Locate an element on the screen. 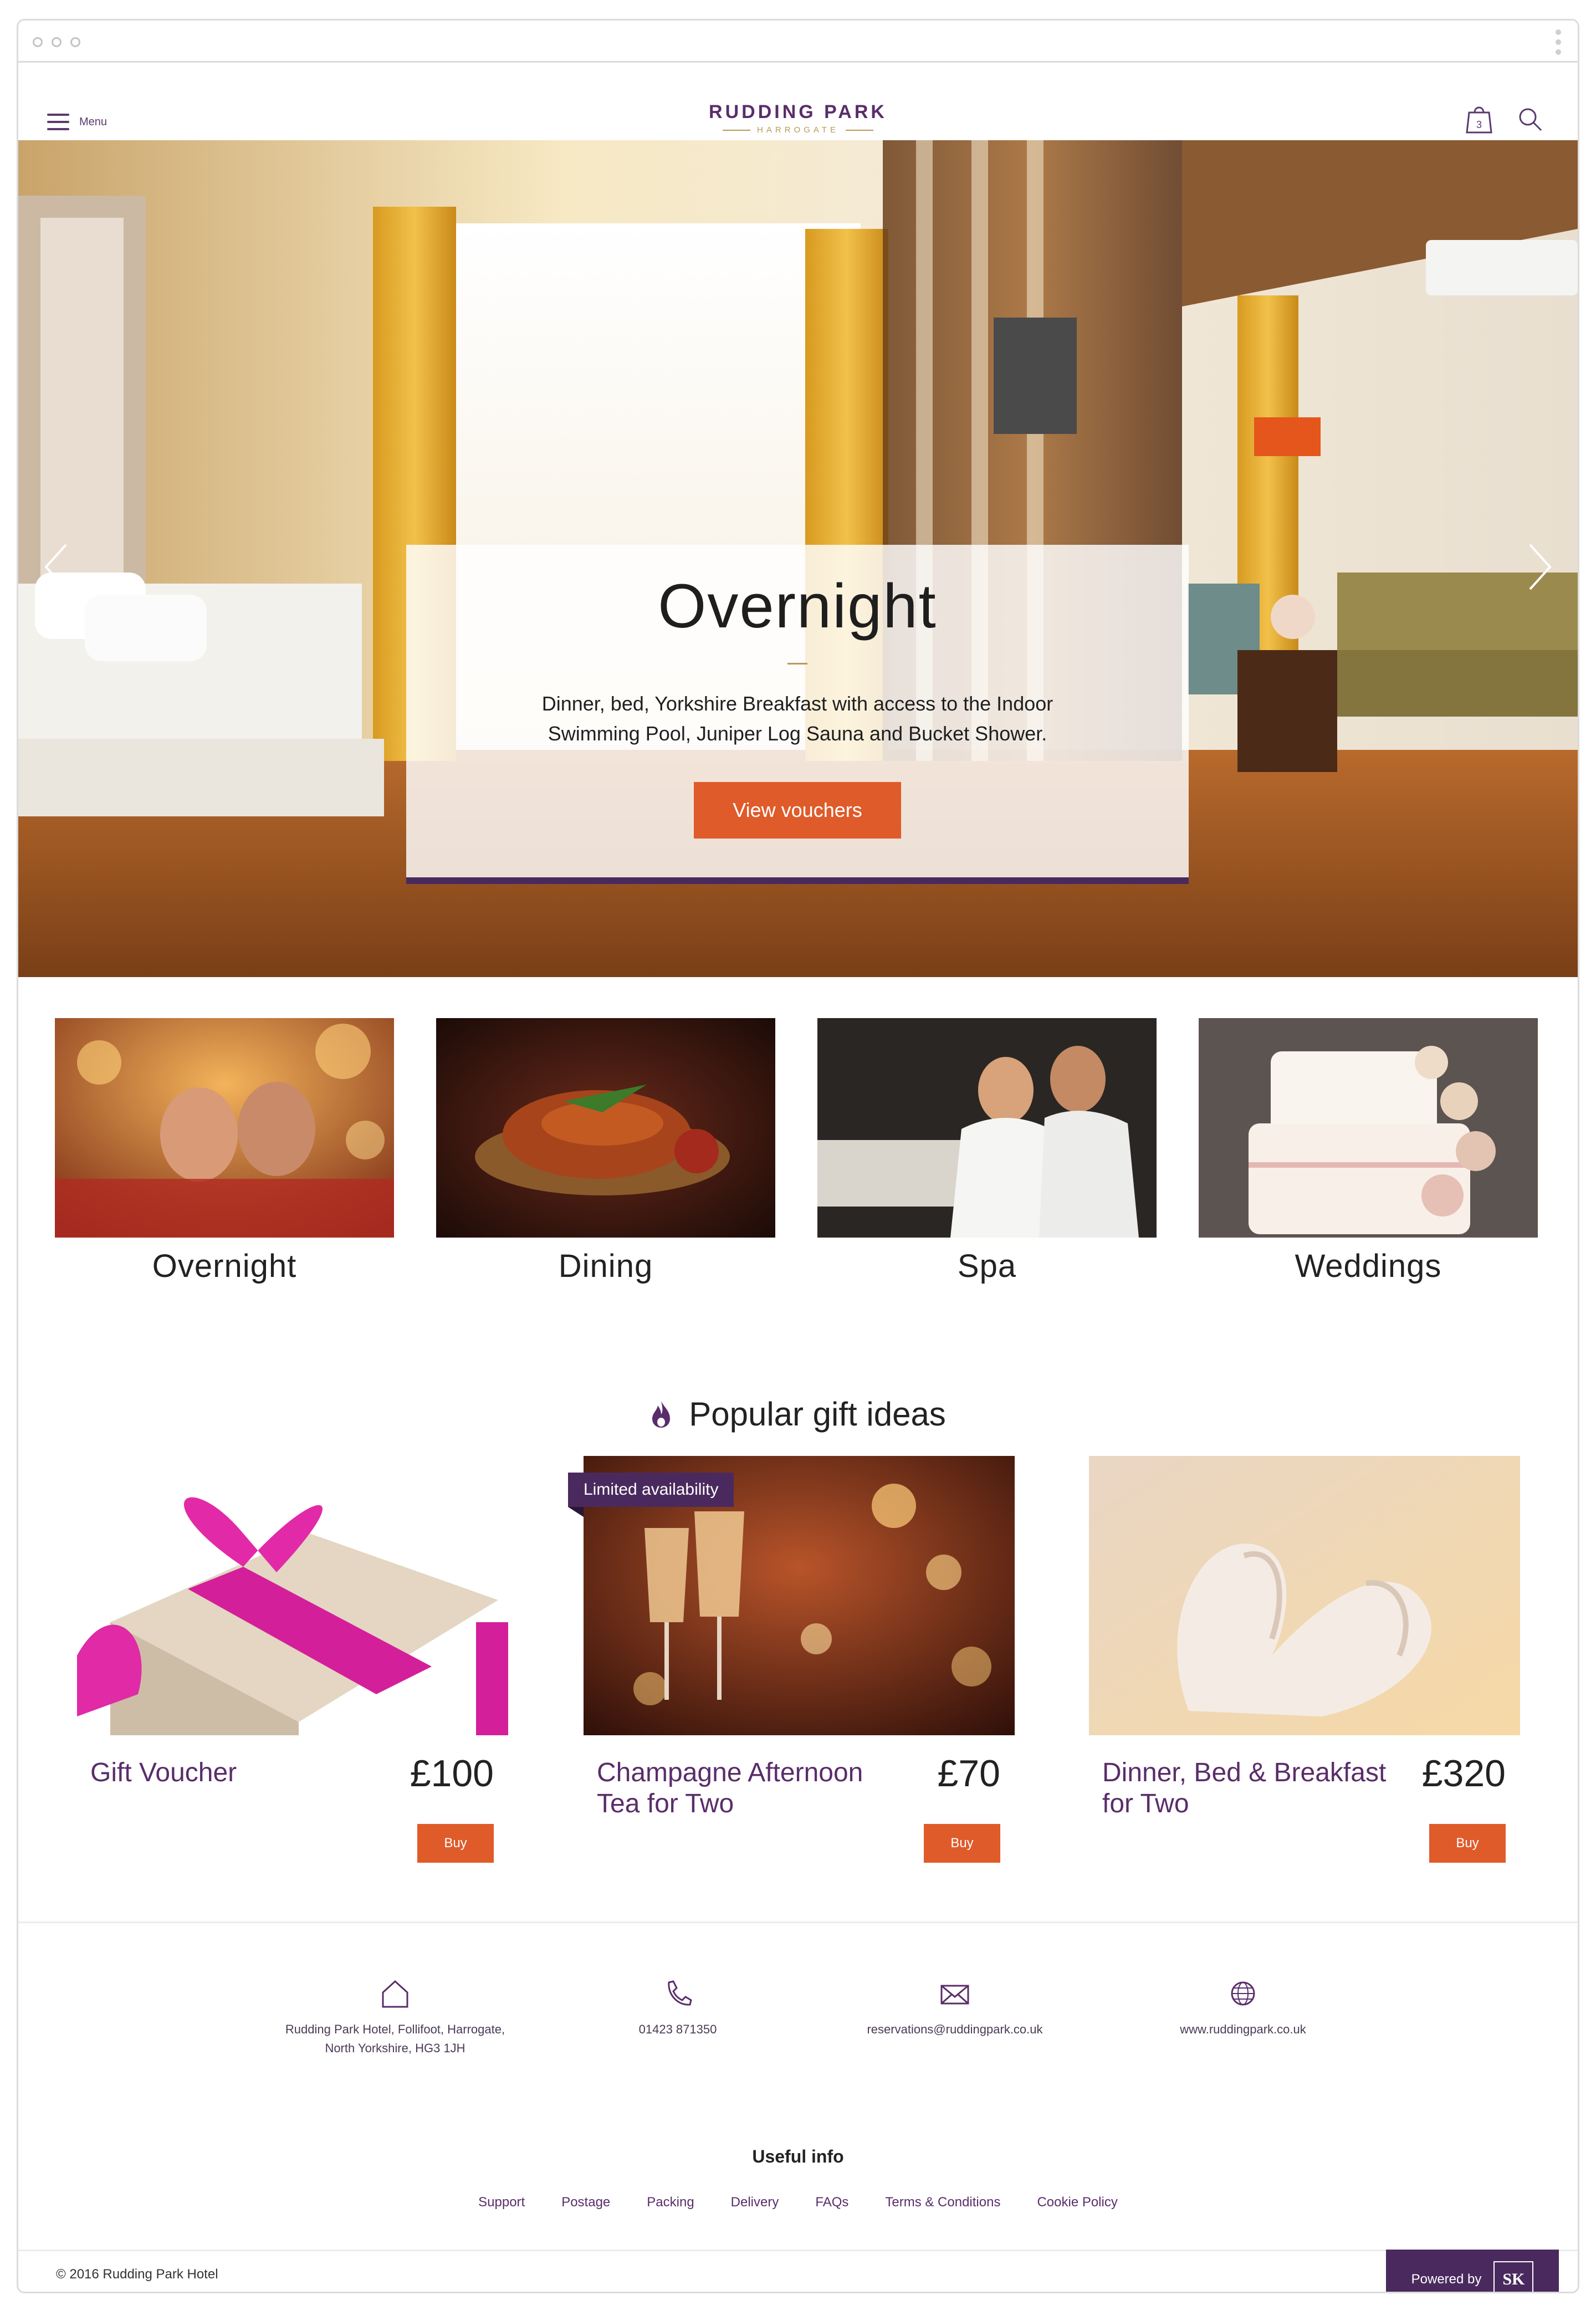  globe-icon is located at coordinates (1243, 1994).